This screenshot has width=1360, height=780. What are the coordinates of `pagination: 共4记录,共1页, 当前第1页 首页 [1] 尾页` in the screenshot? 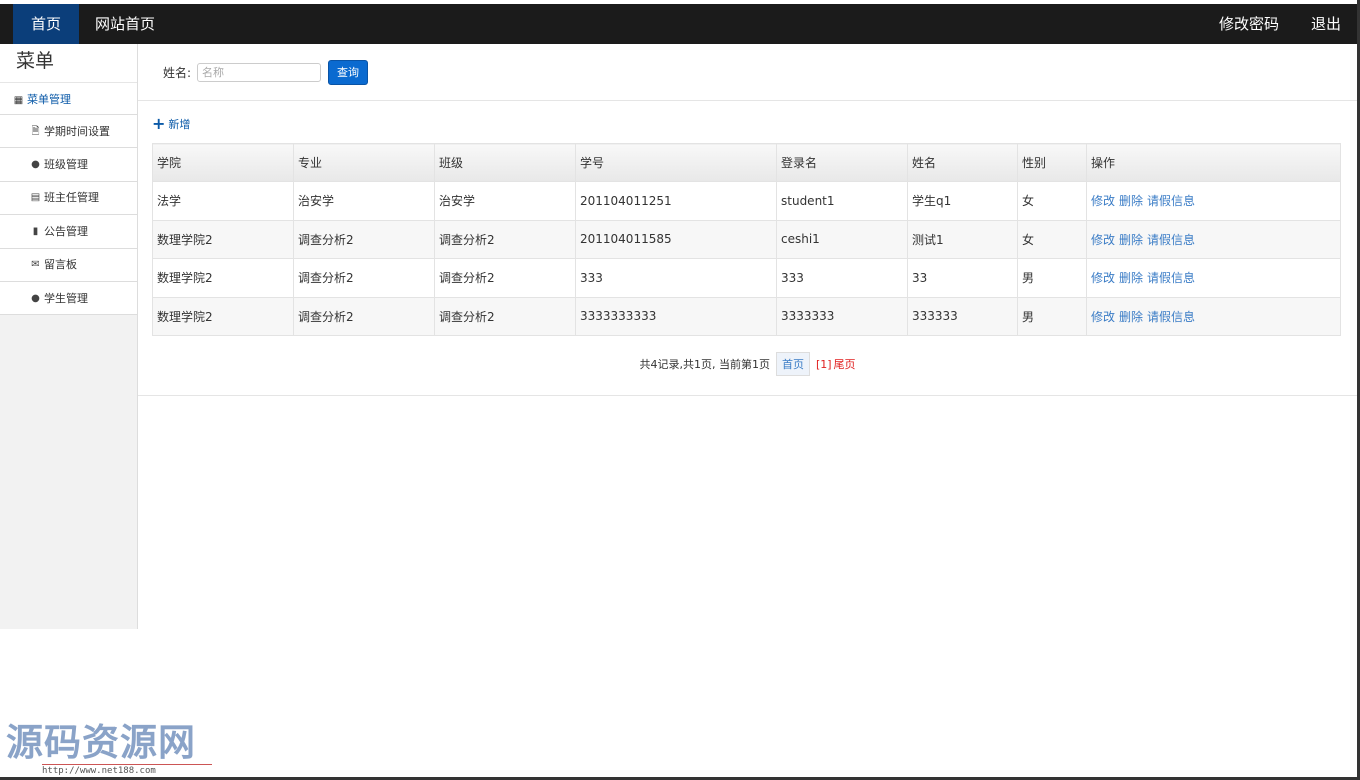 It's located at (747, 364).